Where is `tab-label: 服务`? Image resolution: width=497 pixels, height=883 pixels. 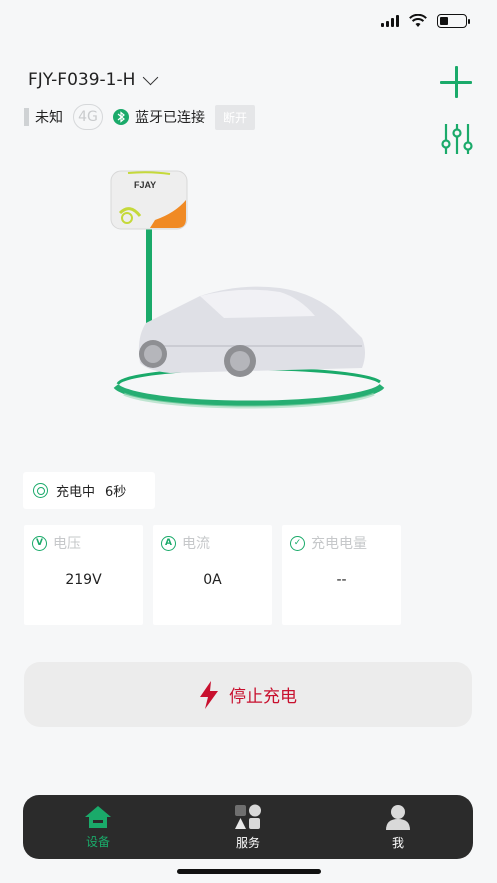 tab-label: 服务 is located at coordinates (247, 842).